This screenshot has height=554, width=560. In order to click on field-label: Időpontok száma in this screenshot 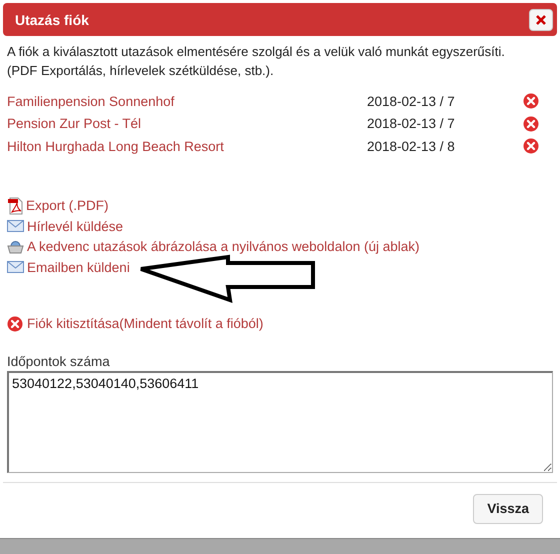, I will do `click(59, 361)`.